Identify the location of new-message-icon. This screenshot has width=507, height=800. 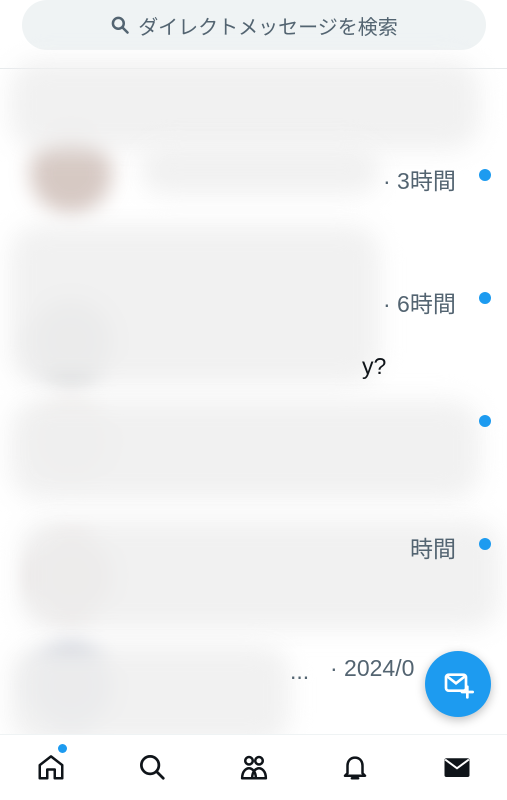
(459, 686).